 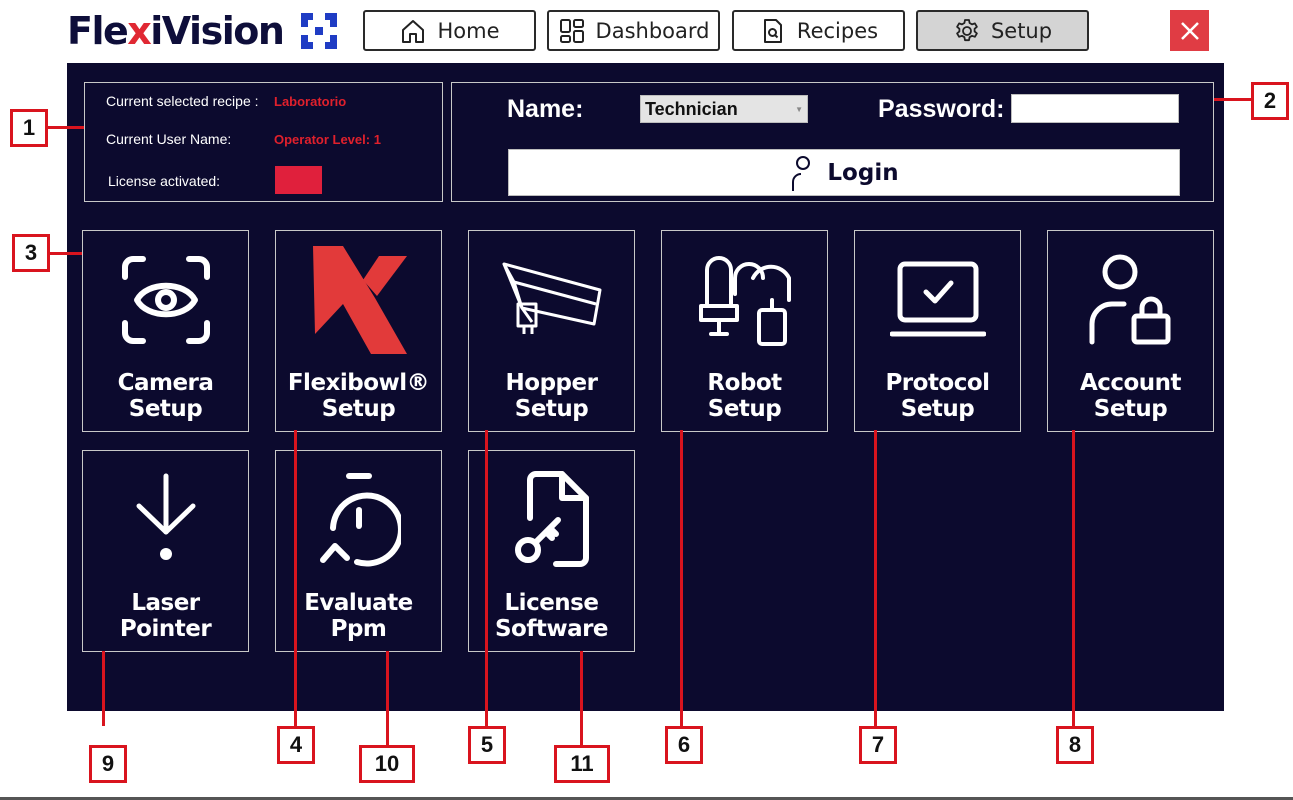 I want to click on callout-7: 7, so click(x=878, y=745).